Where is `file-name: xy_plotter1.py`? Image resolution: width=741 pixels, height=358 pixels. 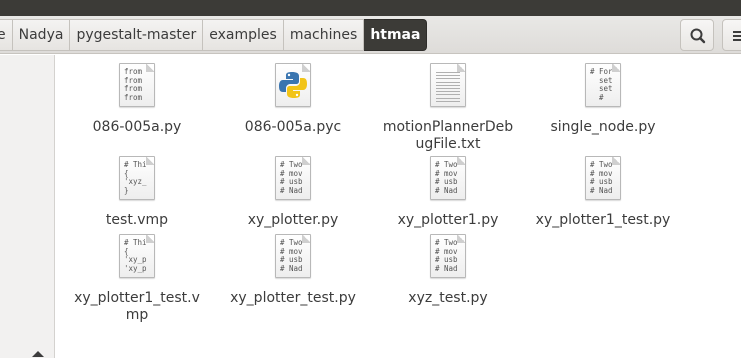 file-name: xy_plotter1.py is located at coordinates (448, 220).